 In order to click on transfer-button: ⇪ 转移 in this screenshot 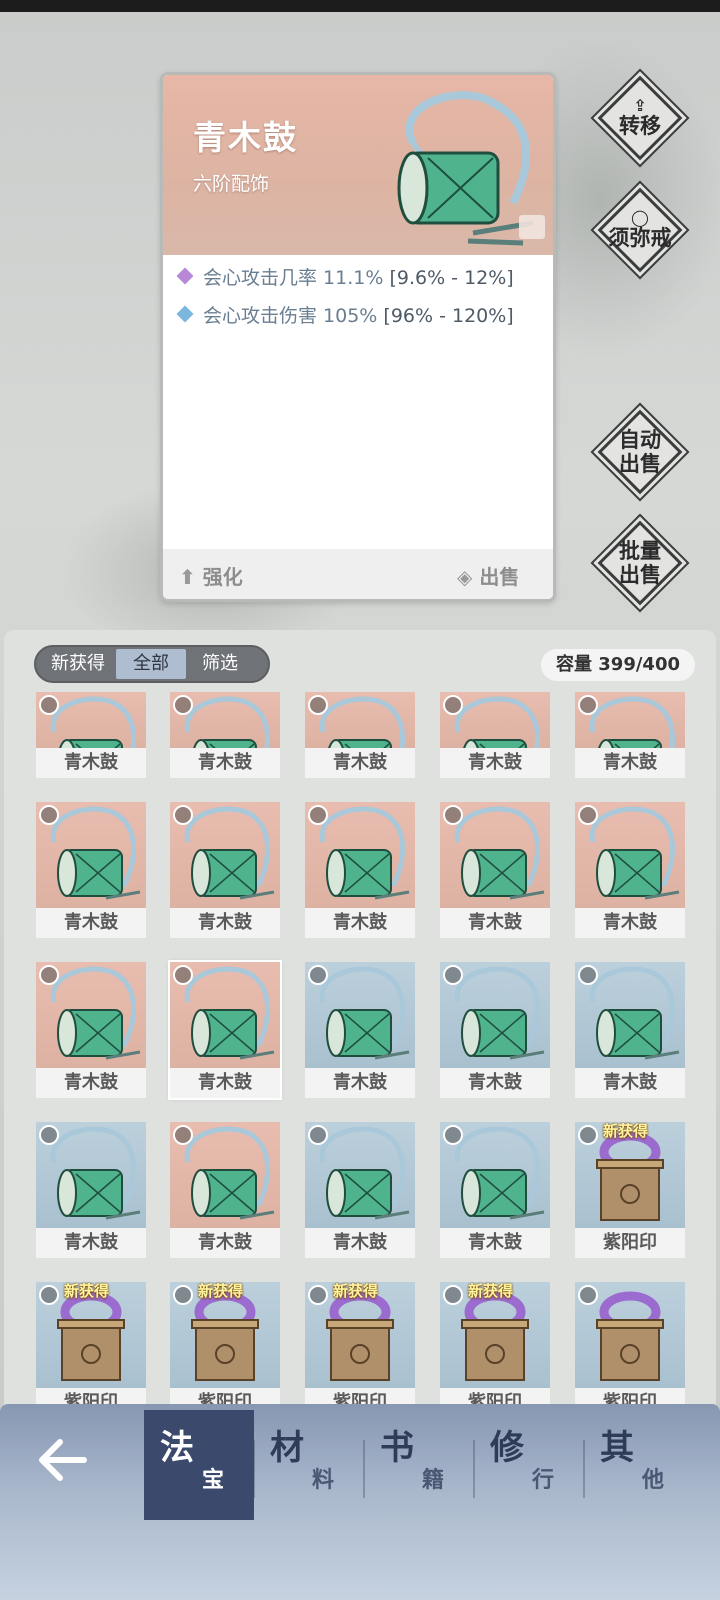, I will do `click(640, 118)`.